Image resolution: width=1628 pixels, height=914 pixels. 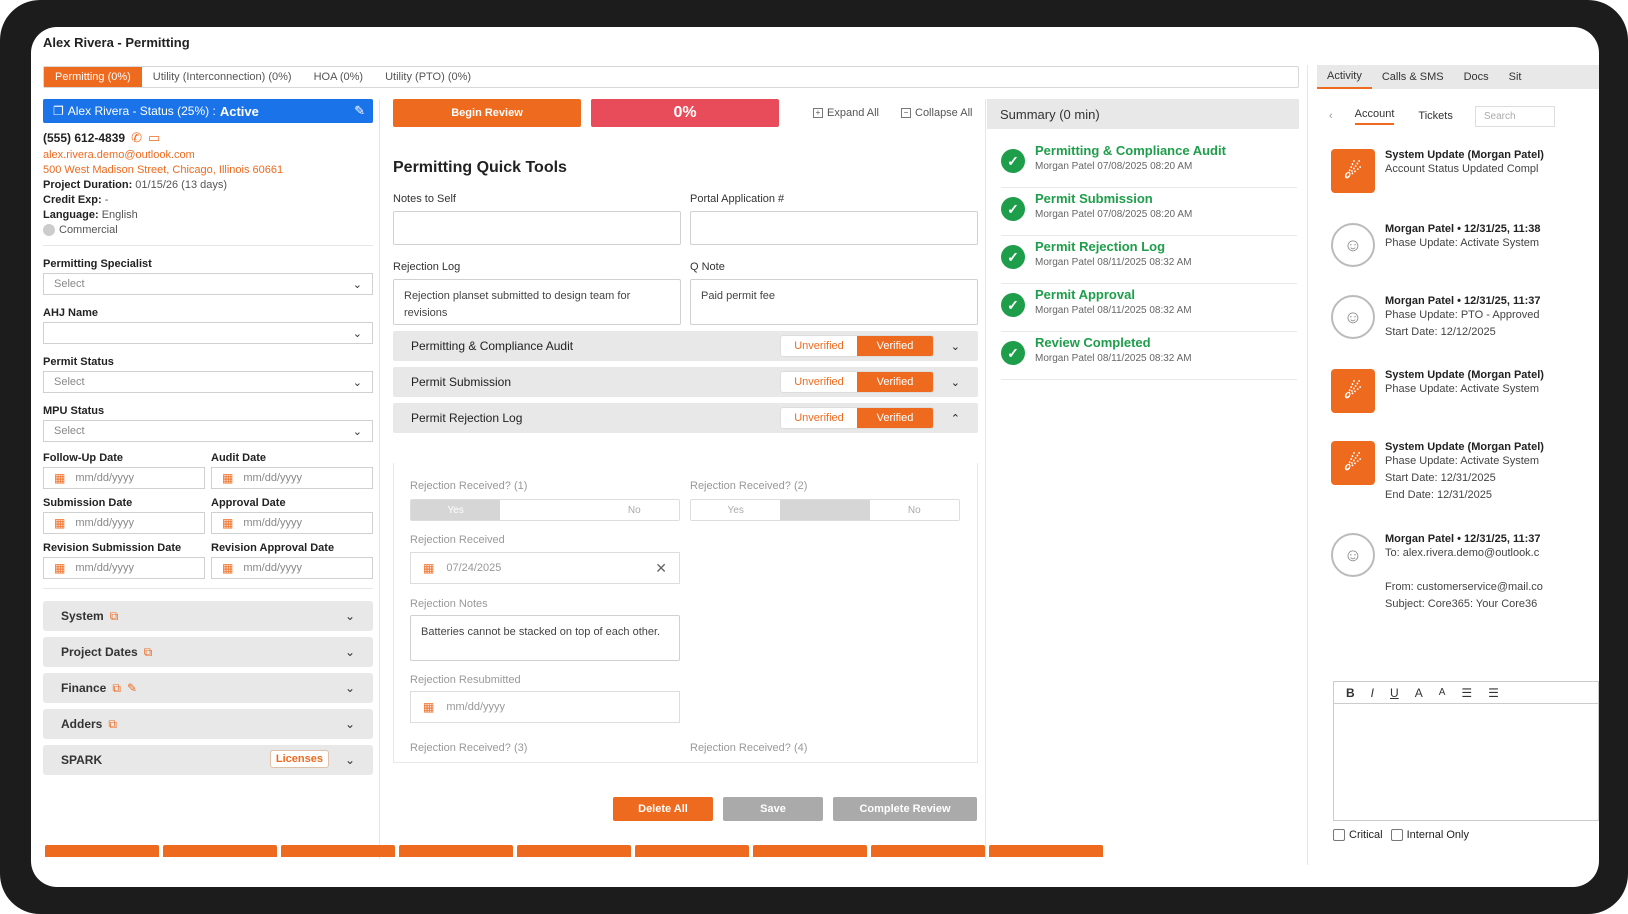 I want to click on rejection-received-date: ▦ 07/24/2025 ✕, so click(x=545, y=568).